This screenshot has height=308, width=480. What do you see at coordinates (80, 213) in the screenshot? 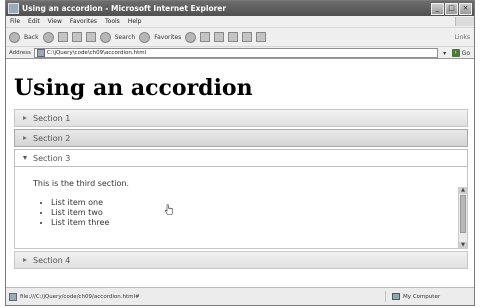
I see `list-item: List item two` at bounding box center [80, 213].